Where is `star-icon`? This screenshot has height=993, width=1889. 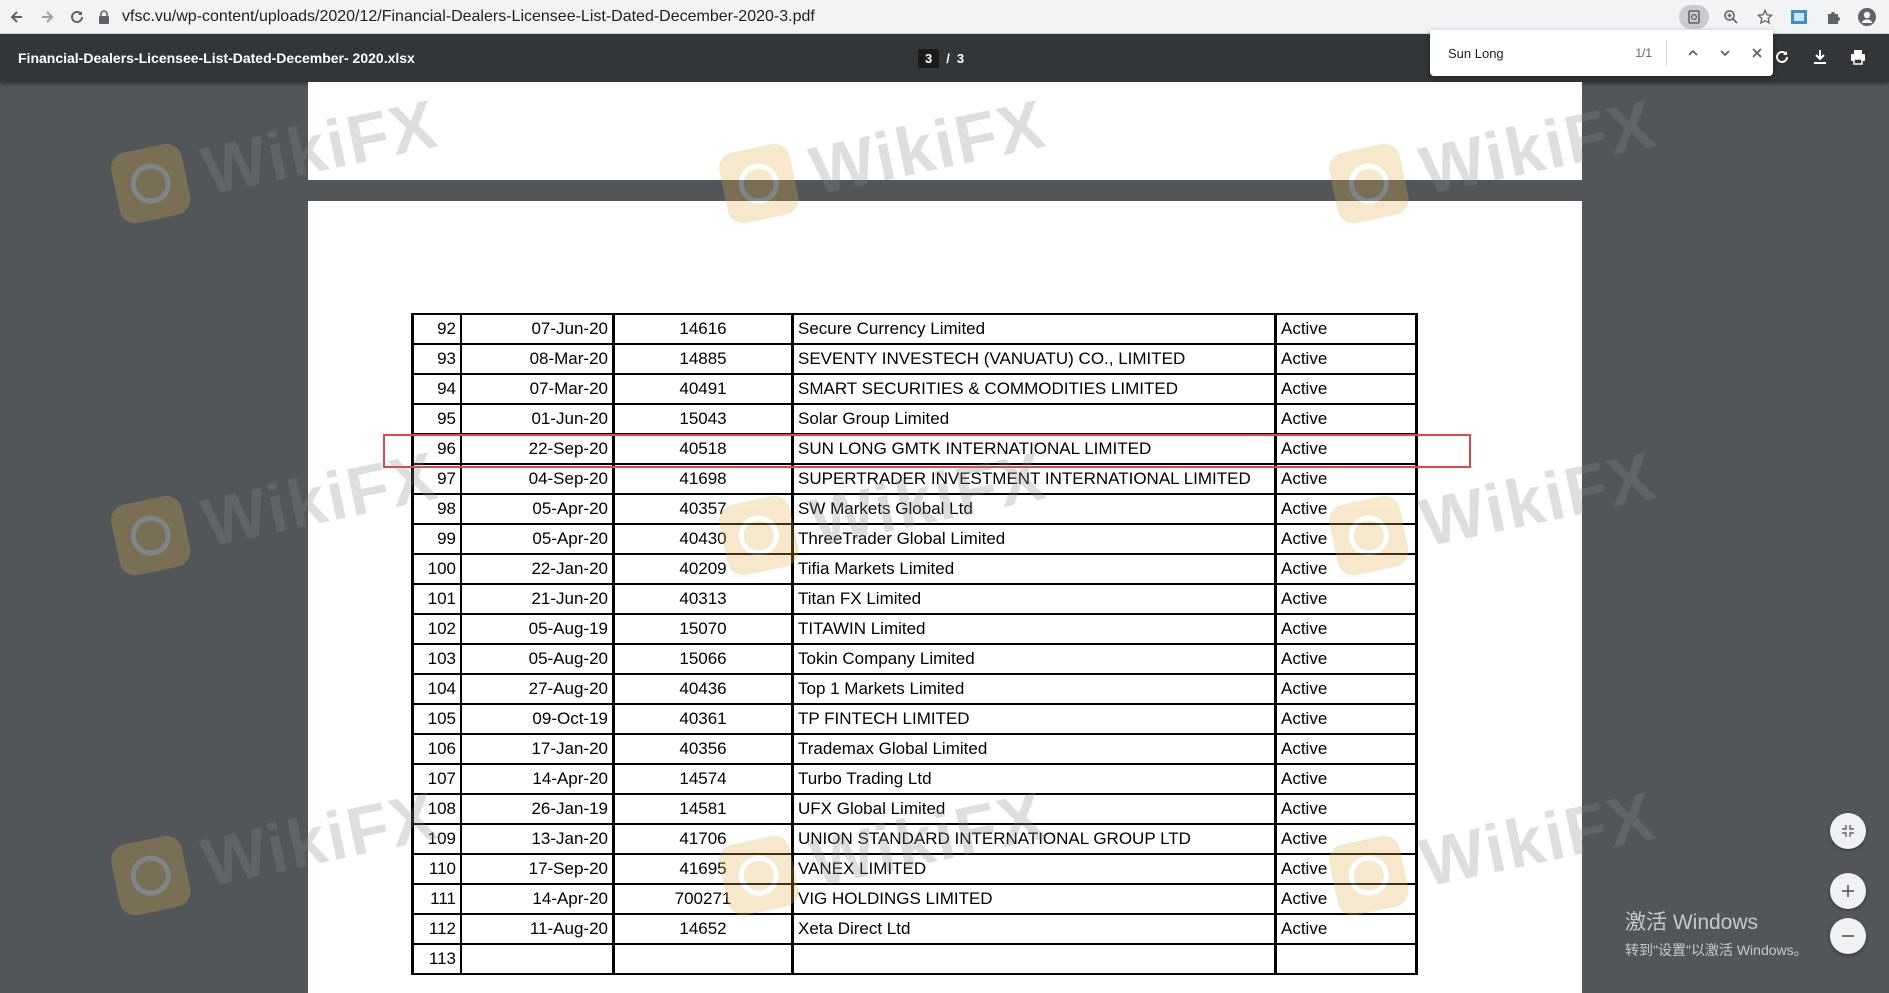
star-icon is located at coordinates (1765, 17).